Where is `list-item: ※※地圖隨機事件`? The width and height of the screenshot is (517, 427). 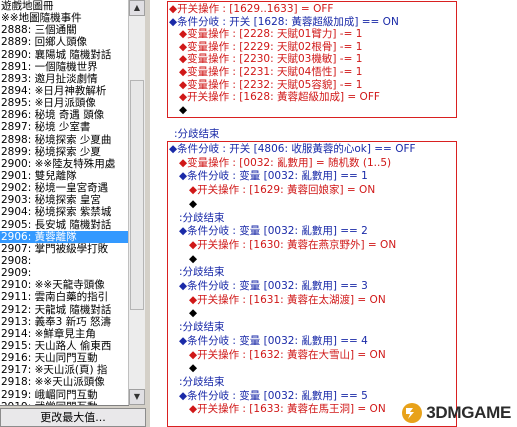
list-item: ※※地圖隨機事件 is located at coordinates (64, 18).